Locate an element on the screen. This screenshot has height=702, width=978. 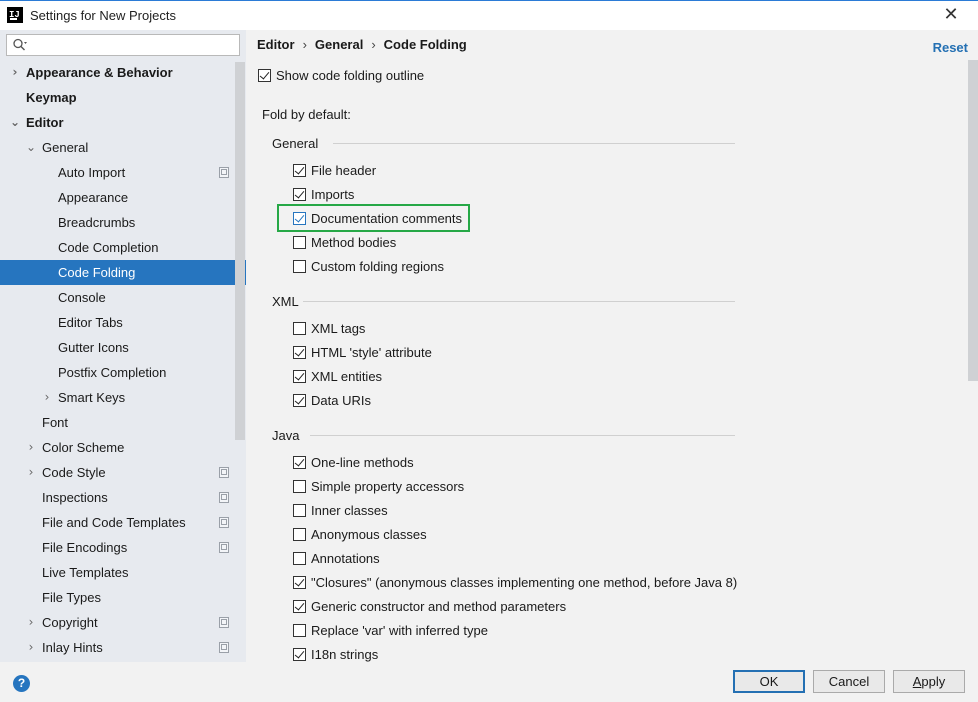
sidebar-item-code-completion: Code Completion is located at coordinates (123, 247).